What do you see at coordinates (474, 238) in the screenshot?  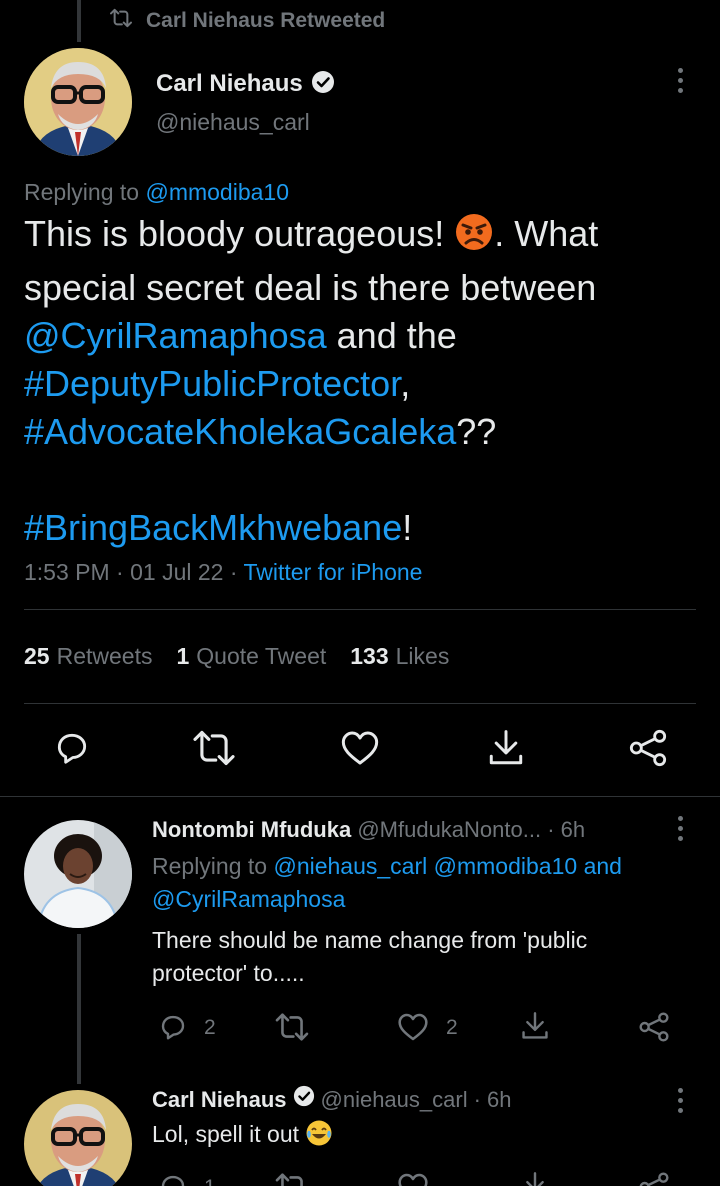 I see `angry-face-emoji-icon` at bounding box center [474, 238].